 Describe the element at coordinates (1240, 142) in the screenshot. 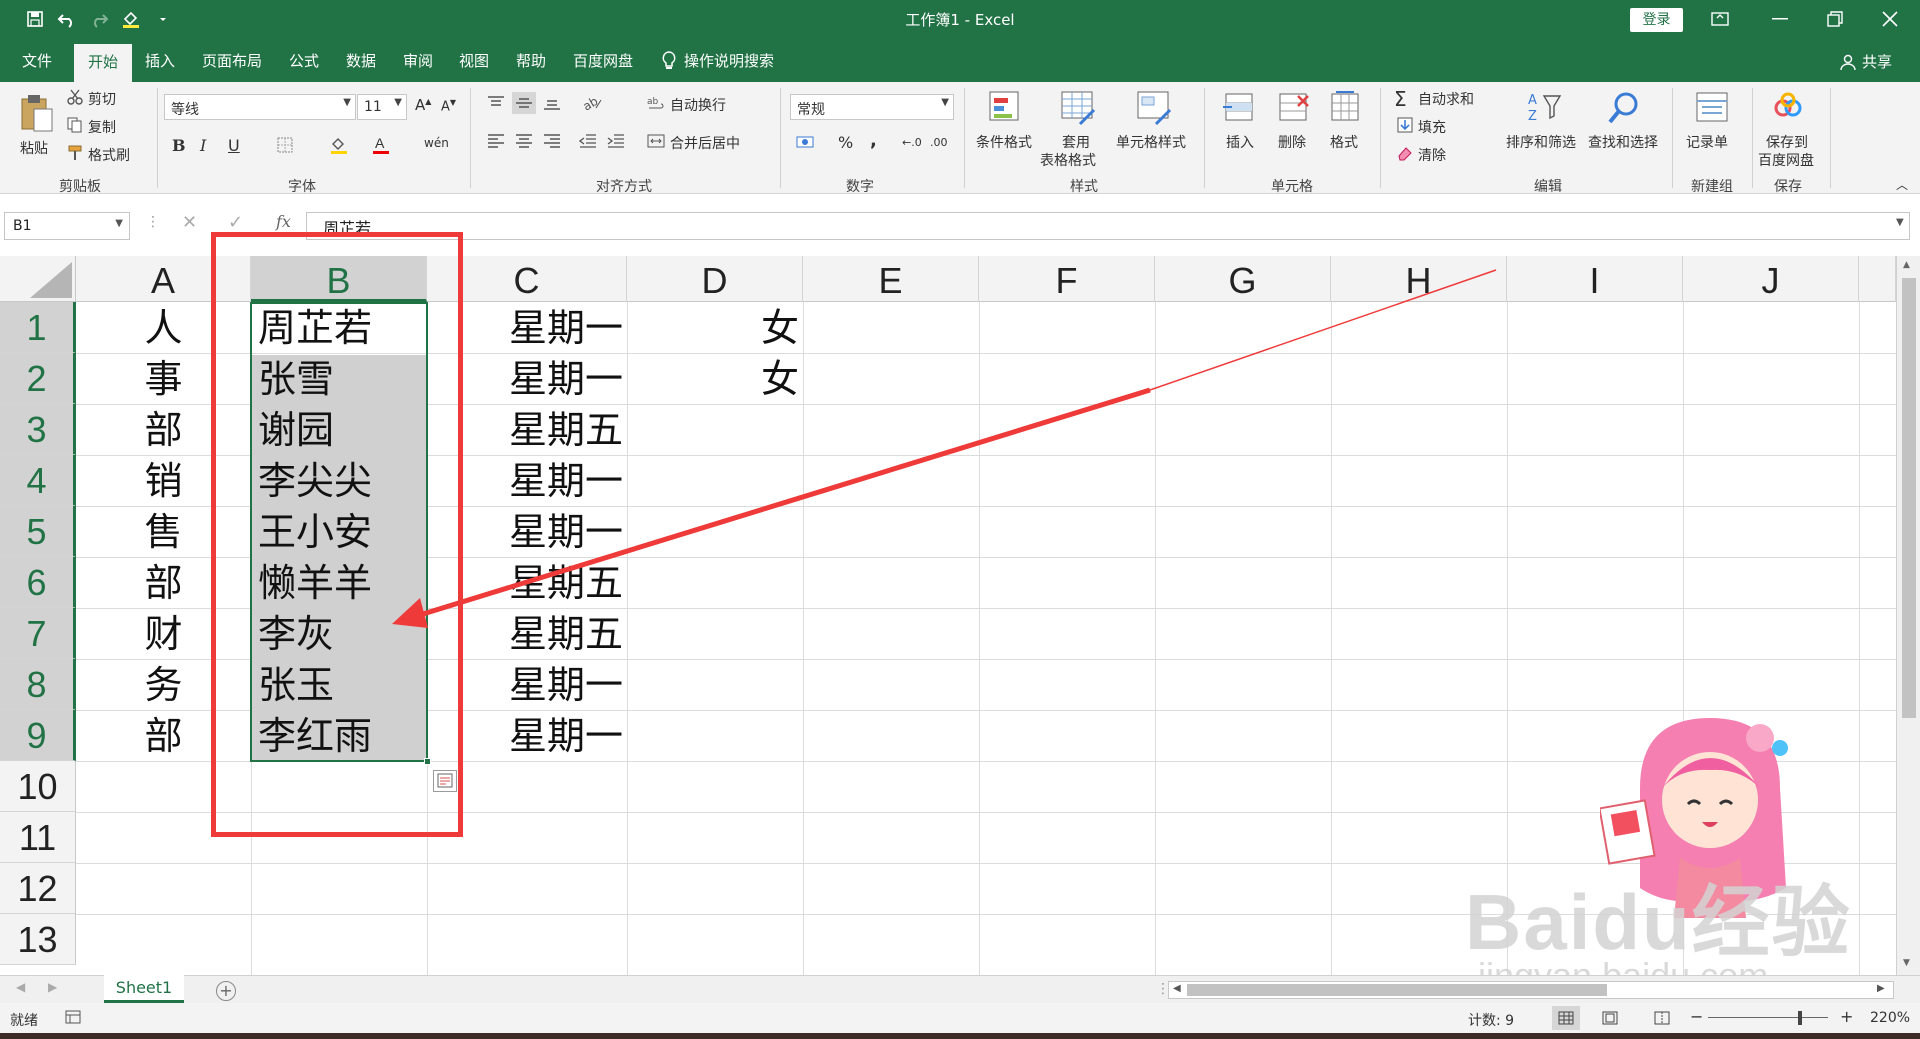

I see `insert-cells-label: 插入` at that location.